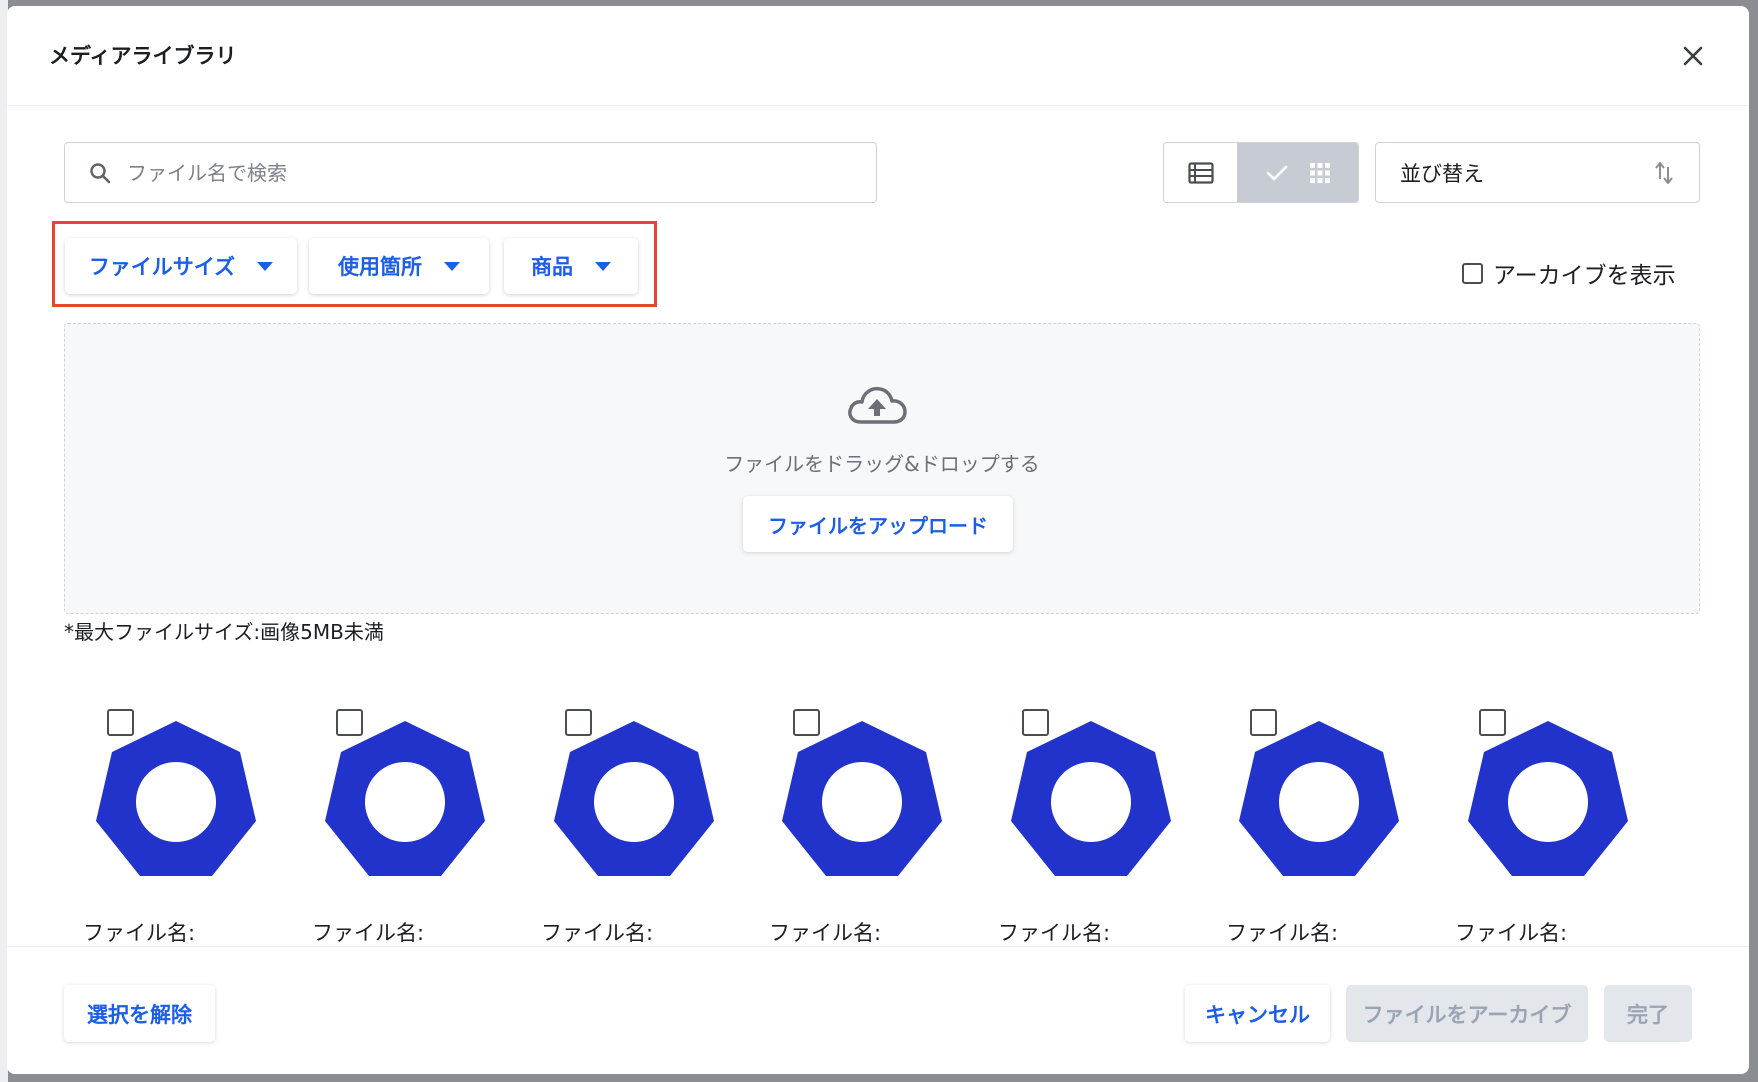 The height and width of the screenshot is (1082, 1758). Describe the element at coordinates (878, 56) in the screenshot. I see `modal-header: メディアライブラリ` at that location.